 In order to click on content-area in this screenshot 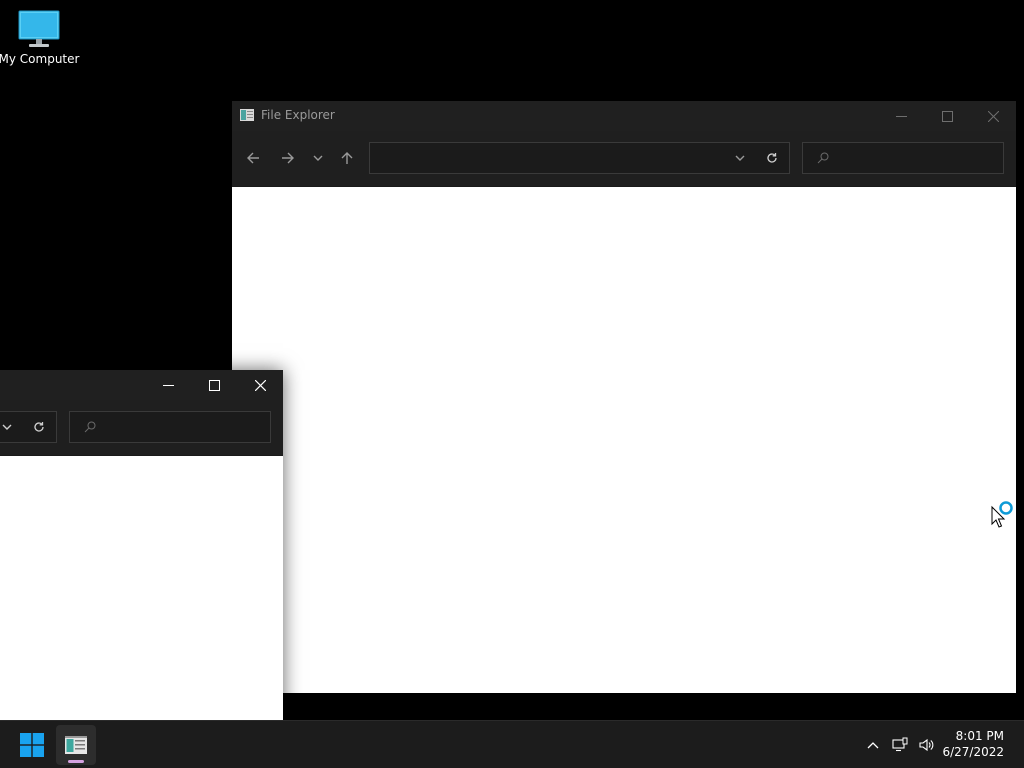, I will do `click(141, 588)`.